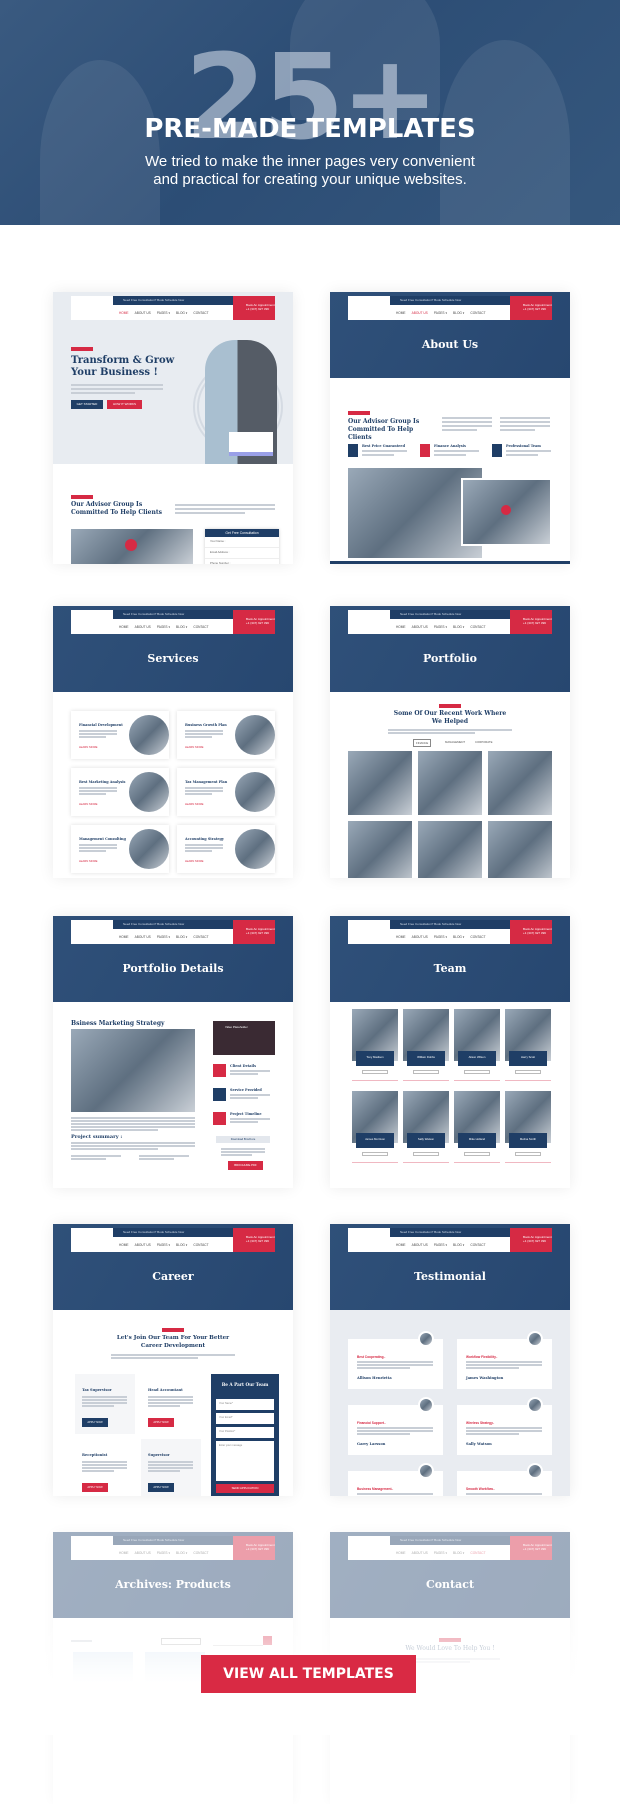  Describe the element at coordinates (226, 735) in the screenshot. I see `service-box: Business Growth Plan LEARN MORE` at that location.